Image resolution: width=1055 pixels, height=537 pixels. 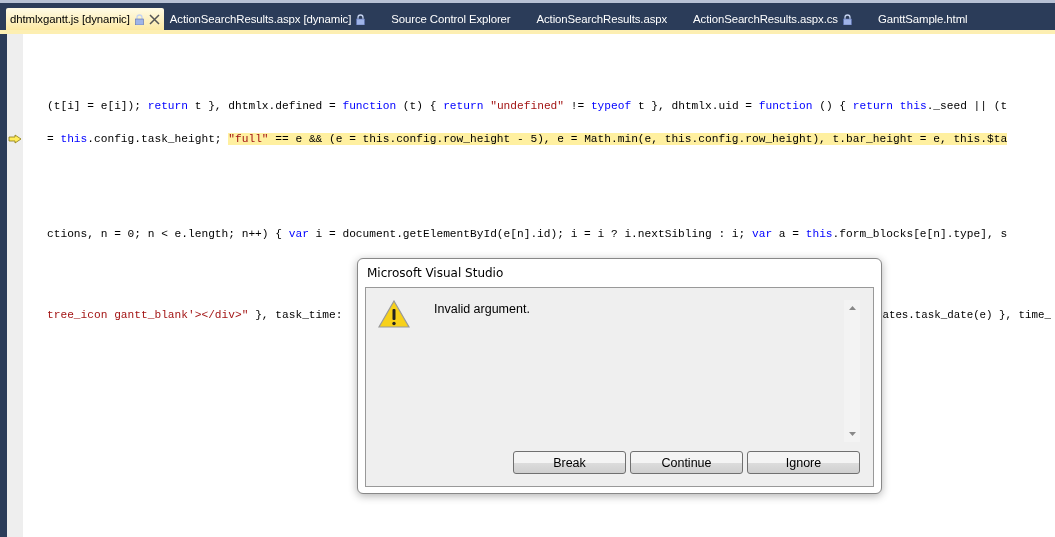 I want to click on code-line: = this.config.task_height; "full" == e && (e = this.config.row_height - 5), e = Math.min(e, this.config.row_height), t.bar_height = e, this.$ta, so click(x=527, y=139).